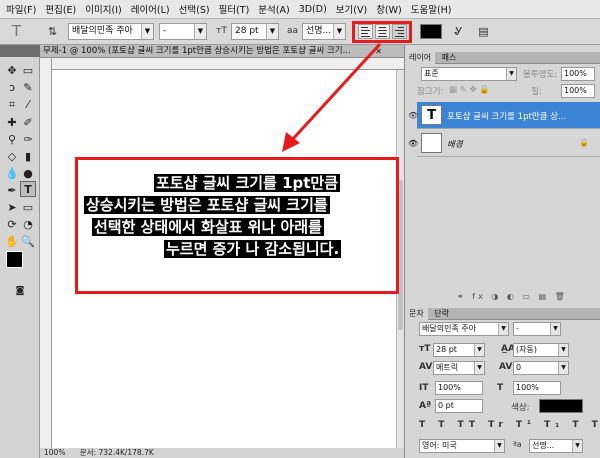 The width and height of the screenshot is (600, 458). I want to click on 3d-rotate-tool-icon: ⟳, so click(12, 225).